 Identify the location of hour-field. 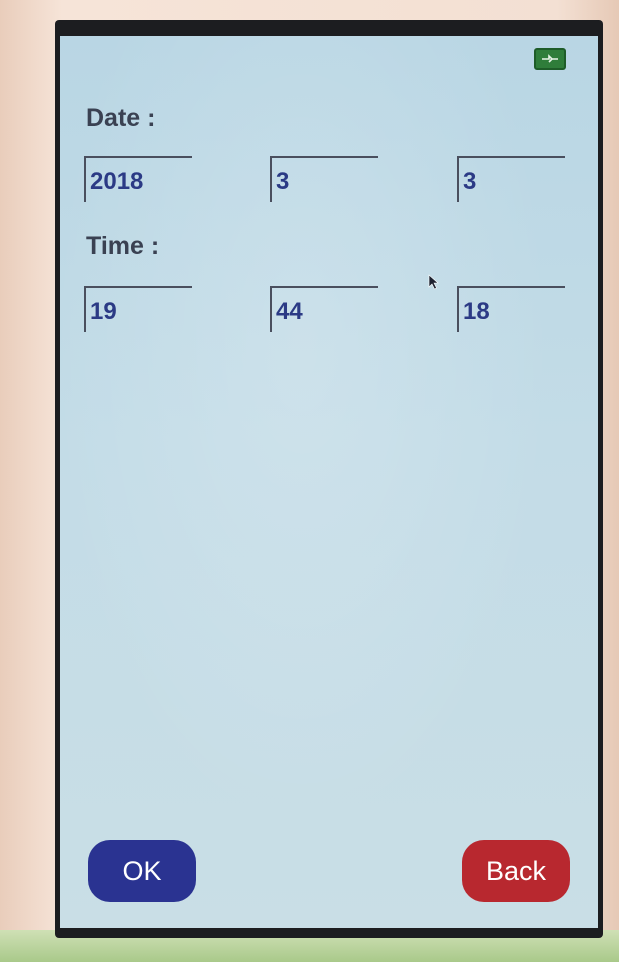
(138, 309).